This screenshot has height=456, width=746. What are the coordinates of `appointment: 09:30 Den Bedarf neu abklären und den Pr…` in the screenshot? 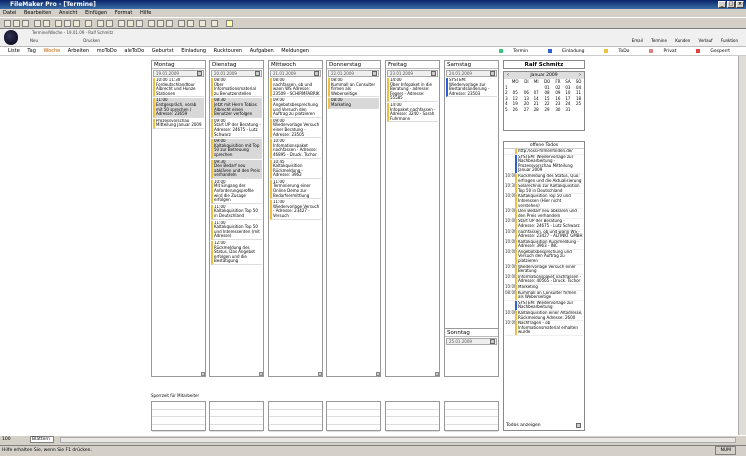 It's located at (236, 169).